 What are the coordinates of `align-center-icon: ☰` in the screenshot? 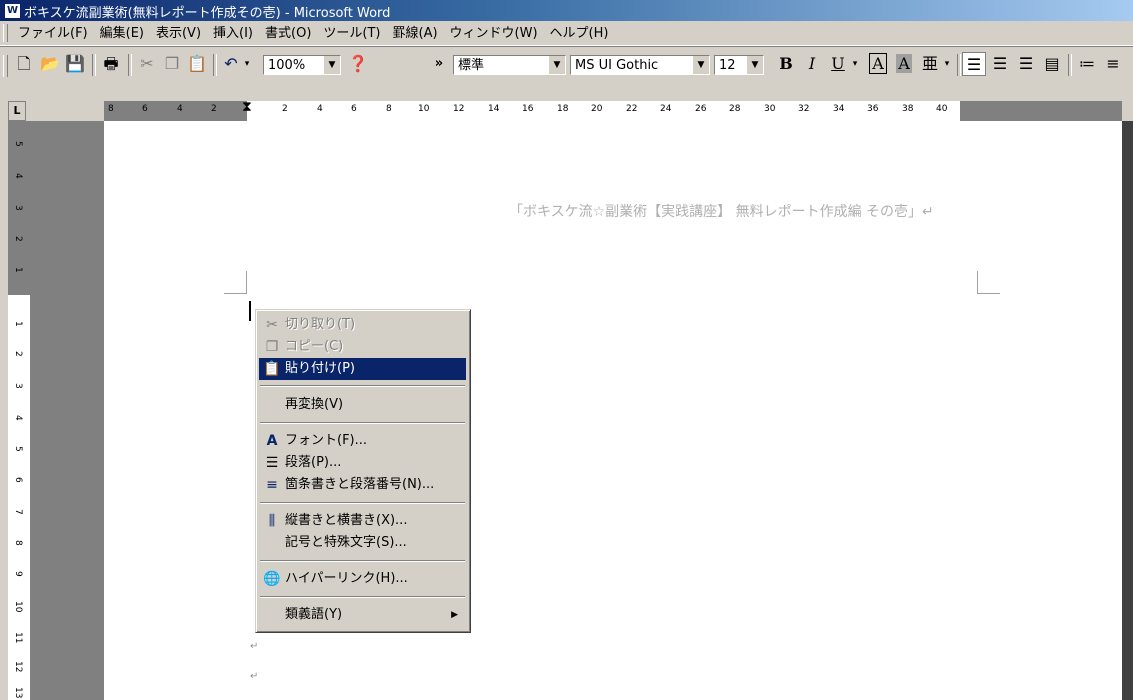 It's located at (1000, 64).